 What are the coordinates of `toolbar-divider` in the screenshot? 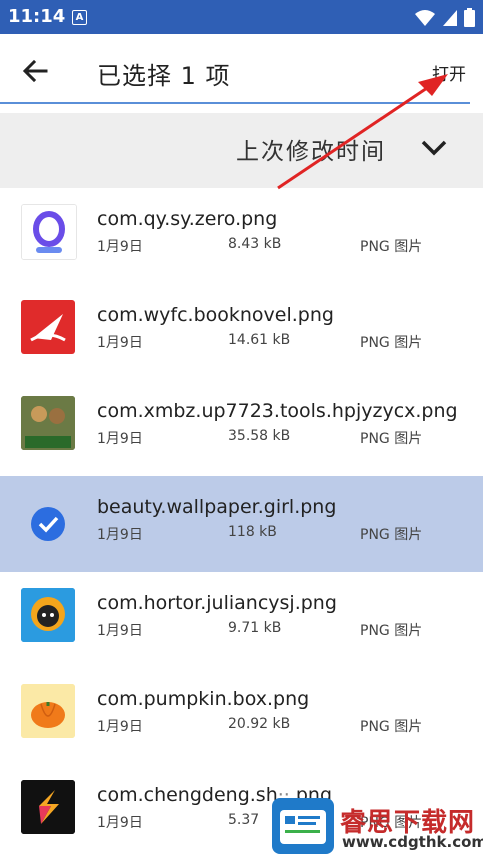 It's located at (235, 103).